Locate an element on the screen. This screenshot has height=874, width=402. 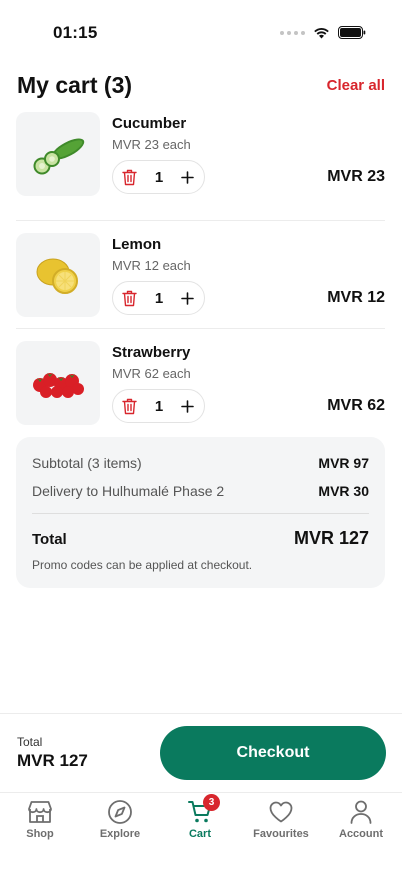
tab-favourites: Favourites is located at coordinates (281, 819).